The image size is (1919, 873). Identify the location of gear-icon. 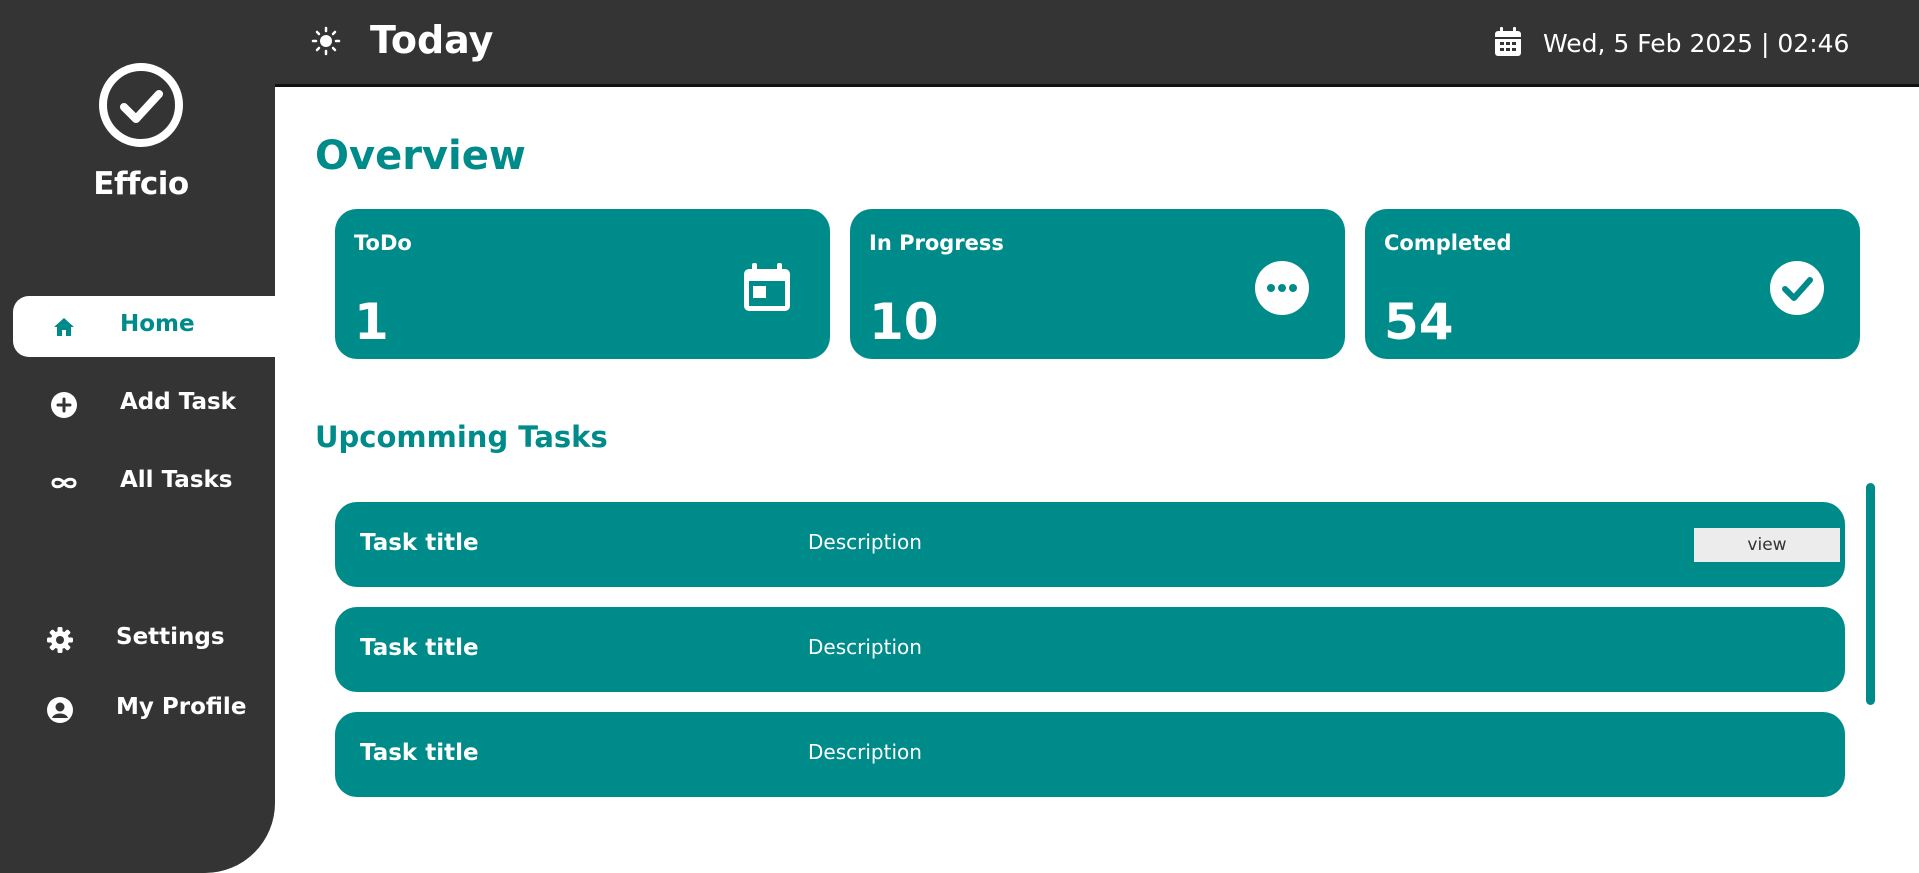
(60, 640).